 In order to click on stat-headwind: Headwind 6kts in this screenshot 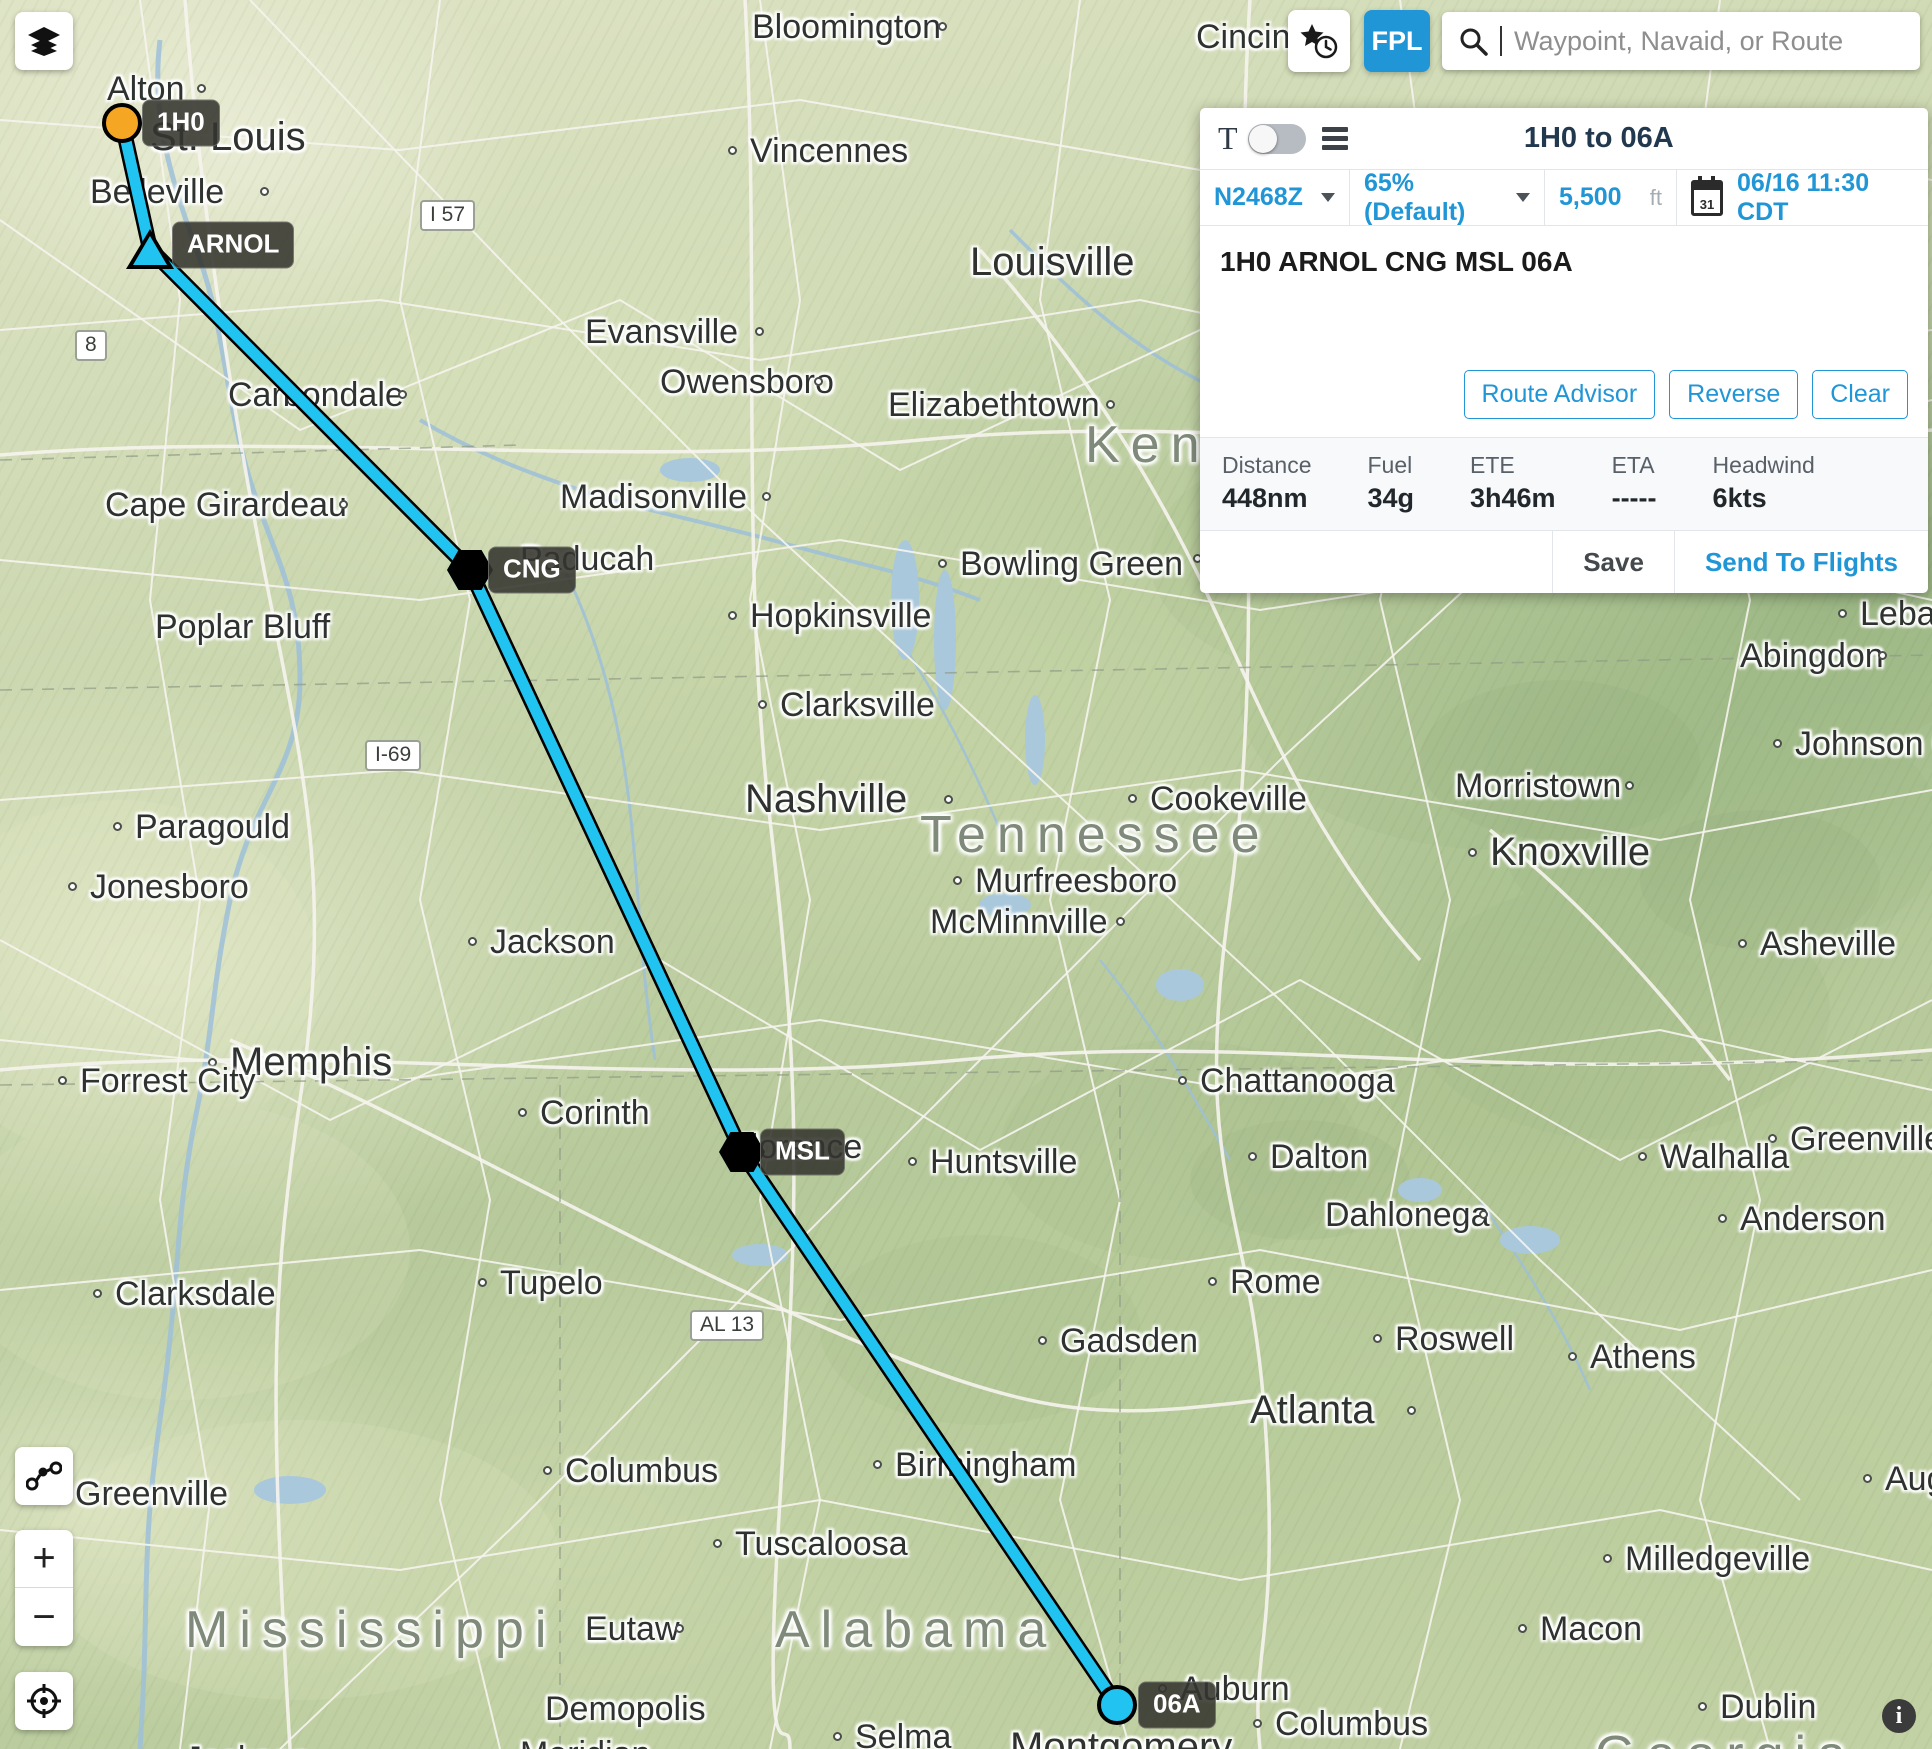, I will do `click(1764, 483)`.